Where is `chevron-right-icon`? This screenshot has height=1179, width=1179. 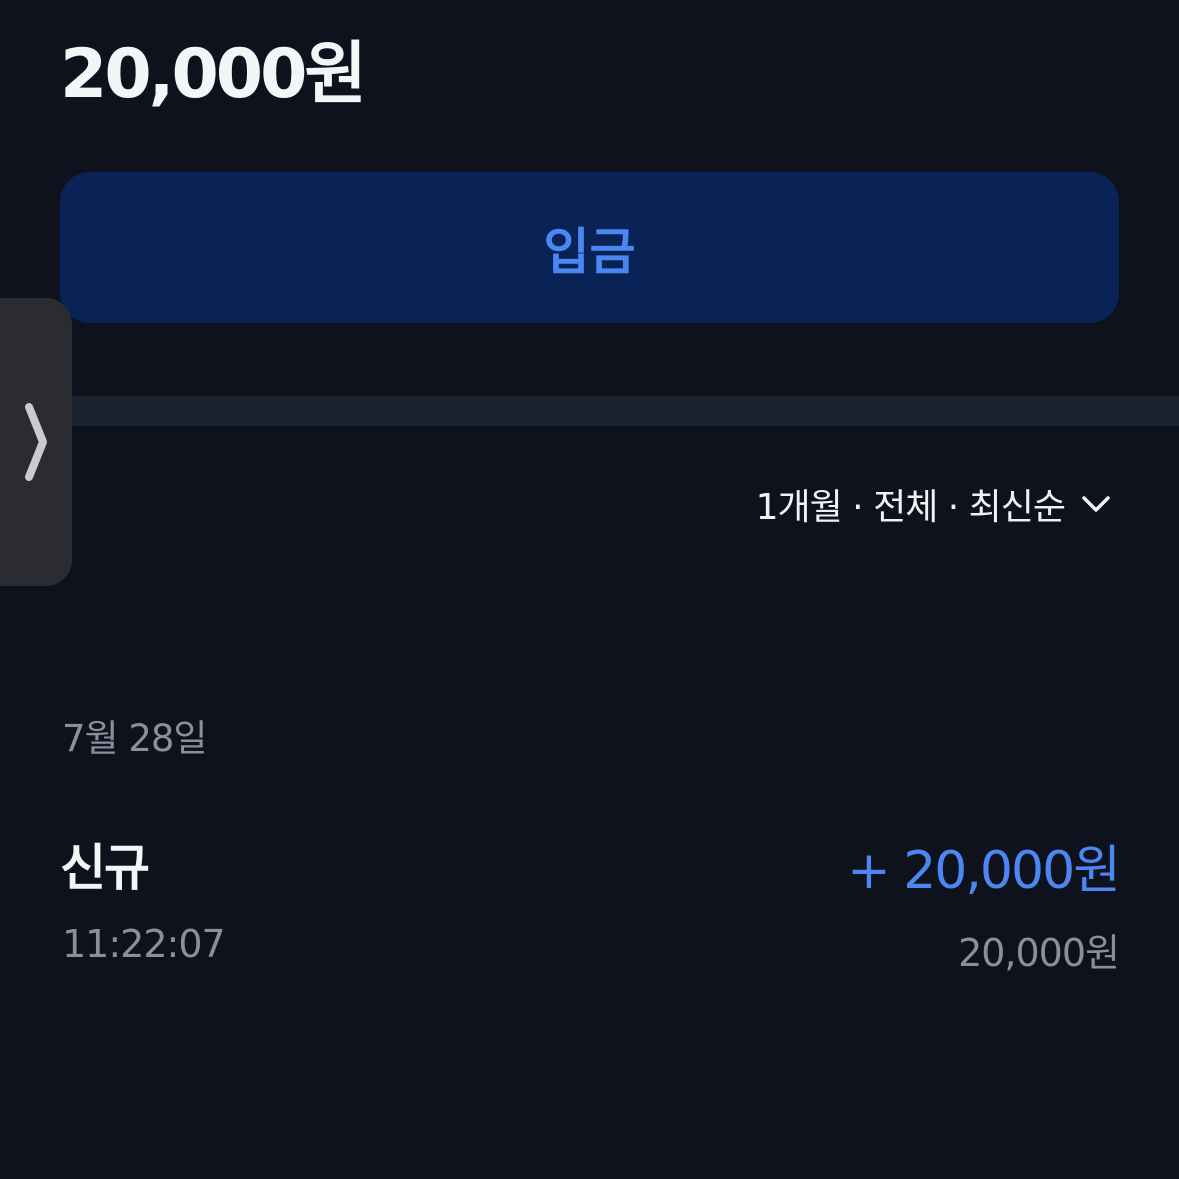
chevron-right-icon is located at coordinates (36, 442).